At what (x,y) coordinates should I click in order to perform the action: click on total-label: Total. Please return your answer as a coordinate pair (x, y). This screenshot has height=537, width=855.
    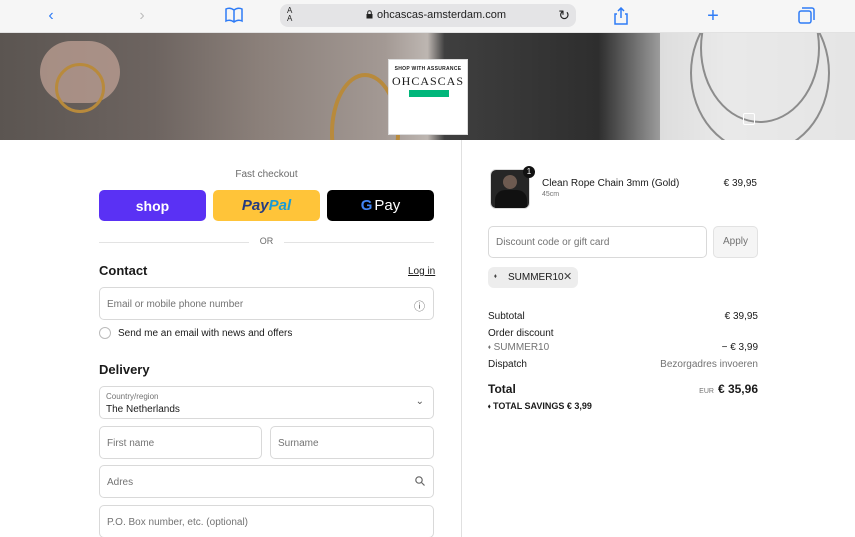
    Looking at the image, I should click on (502, 389).